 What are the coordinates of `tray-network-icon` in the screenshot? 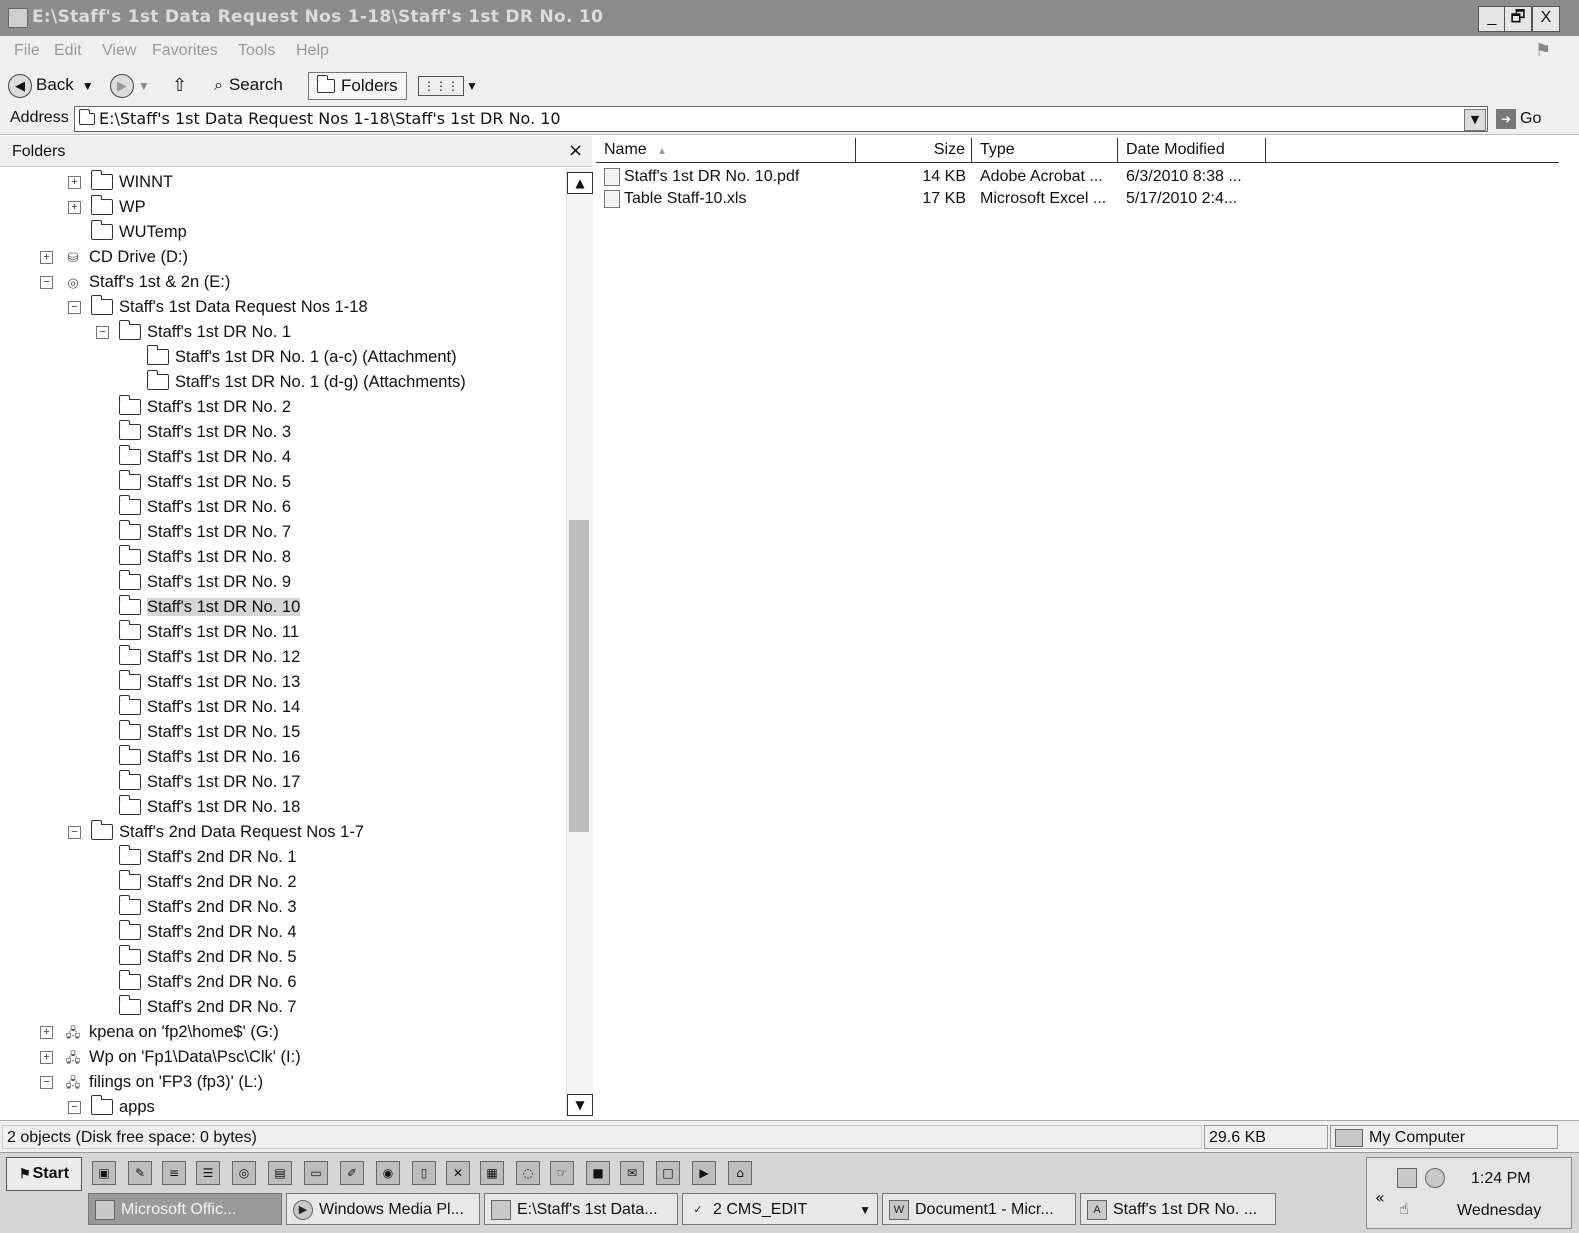 It's located at (1407, 1178).